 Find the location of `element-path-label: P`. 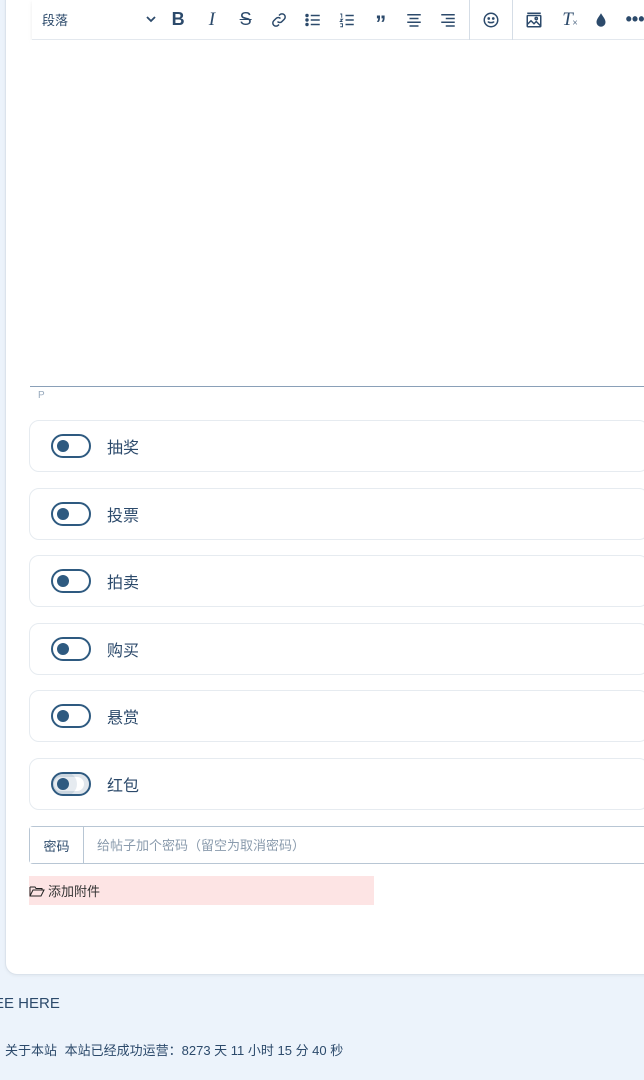

element-path-label: P is located at coordinates (41, 395).